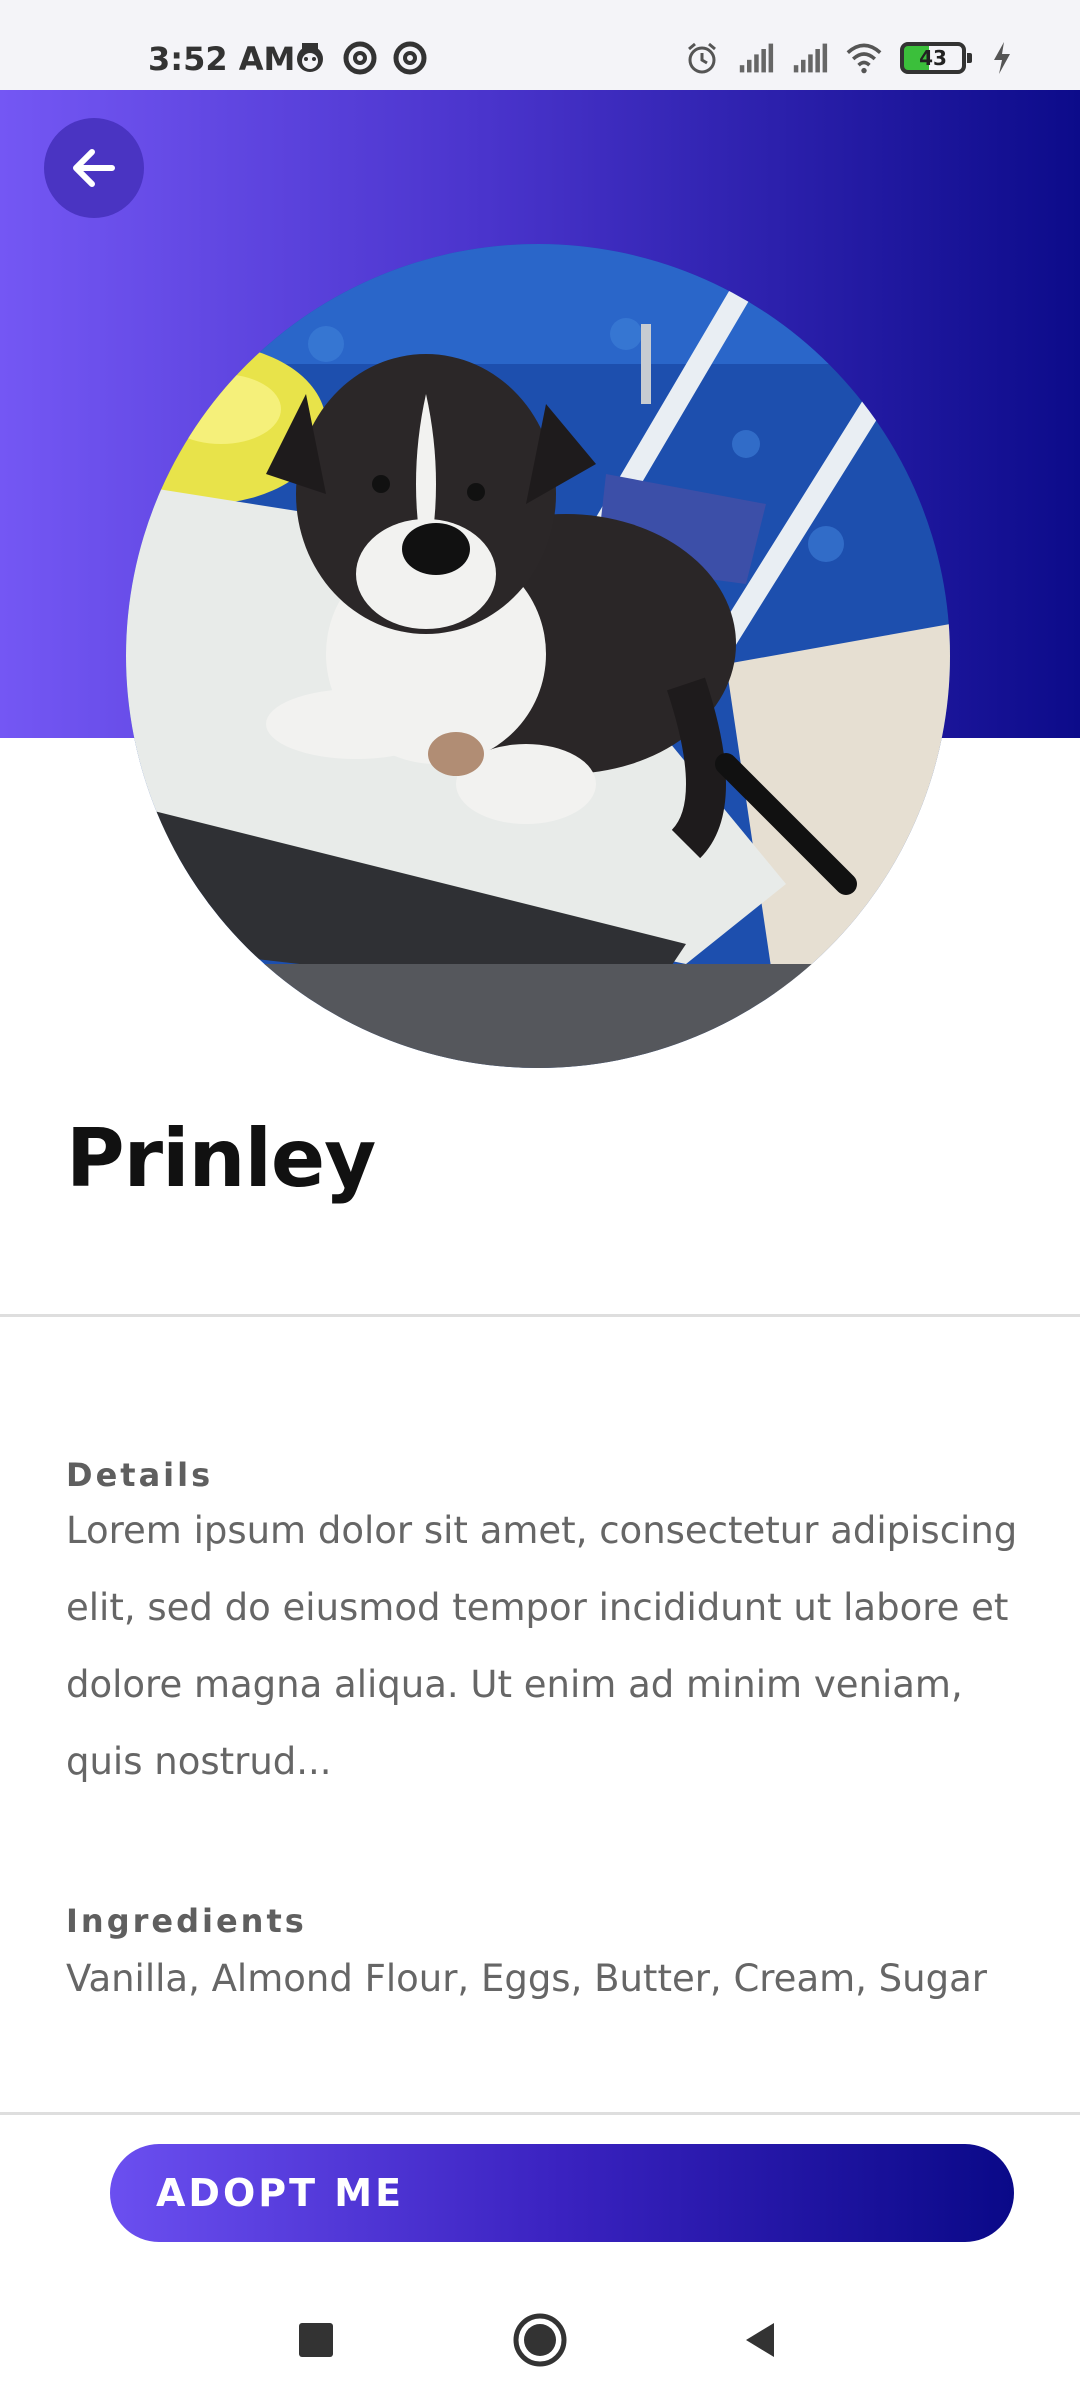 The height and width of the screenshot is (2400, 1080). I want to click on home-button, so click(540, 2340).